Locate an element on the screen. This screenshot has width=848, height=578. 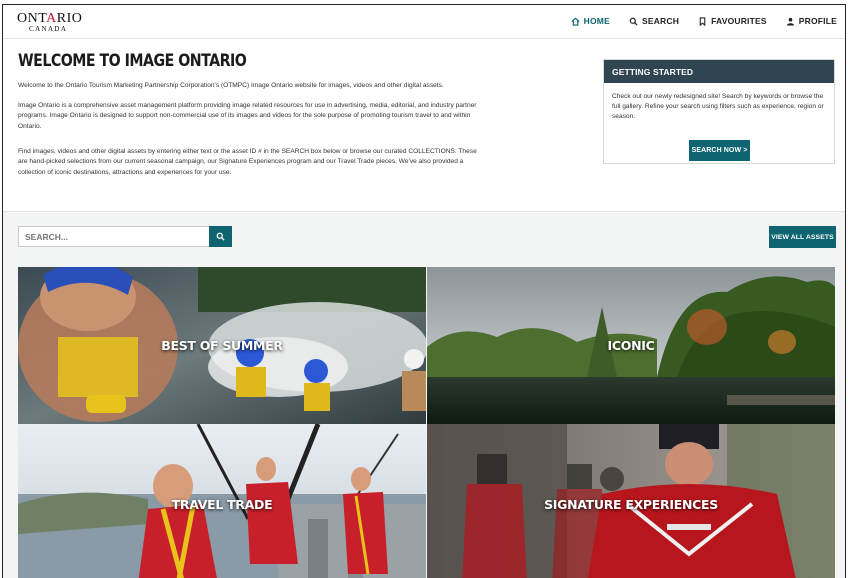
collection-label: BEST OF SUMMER is located at coordinates (222, 345).